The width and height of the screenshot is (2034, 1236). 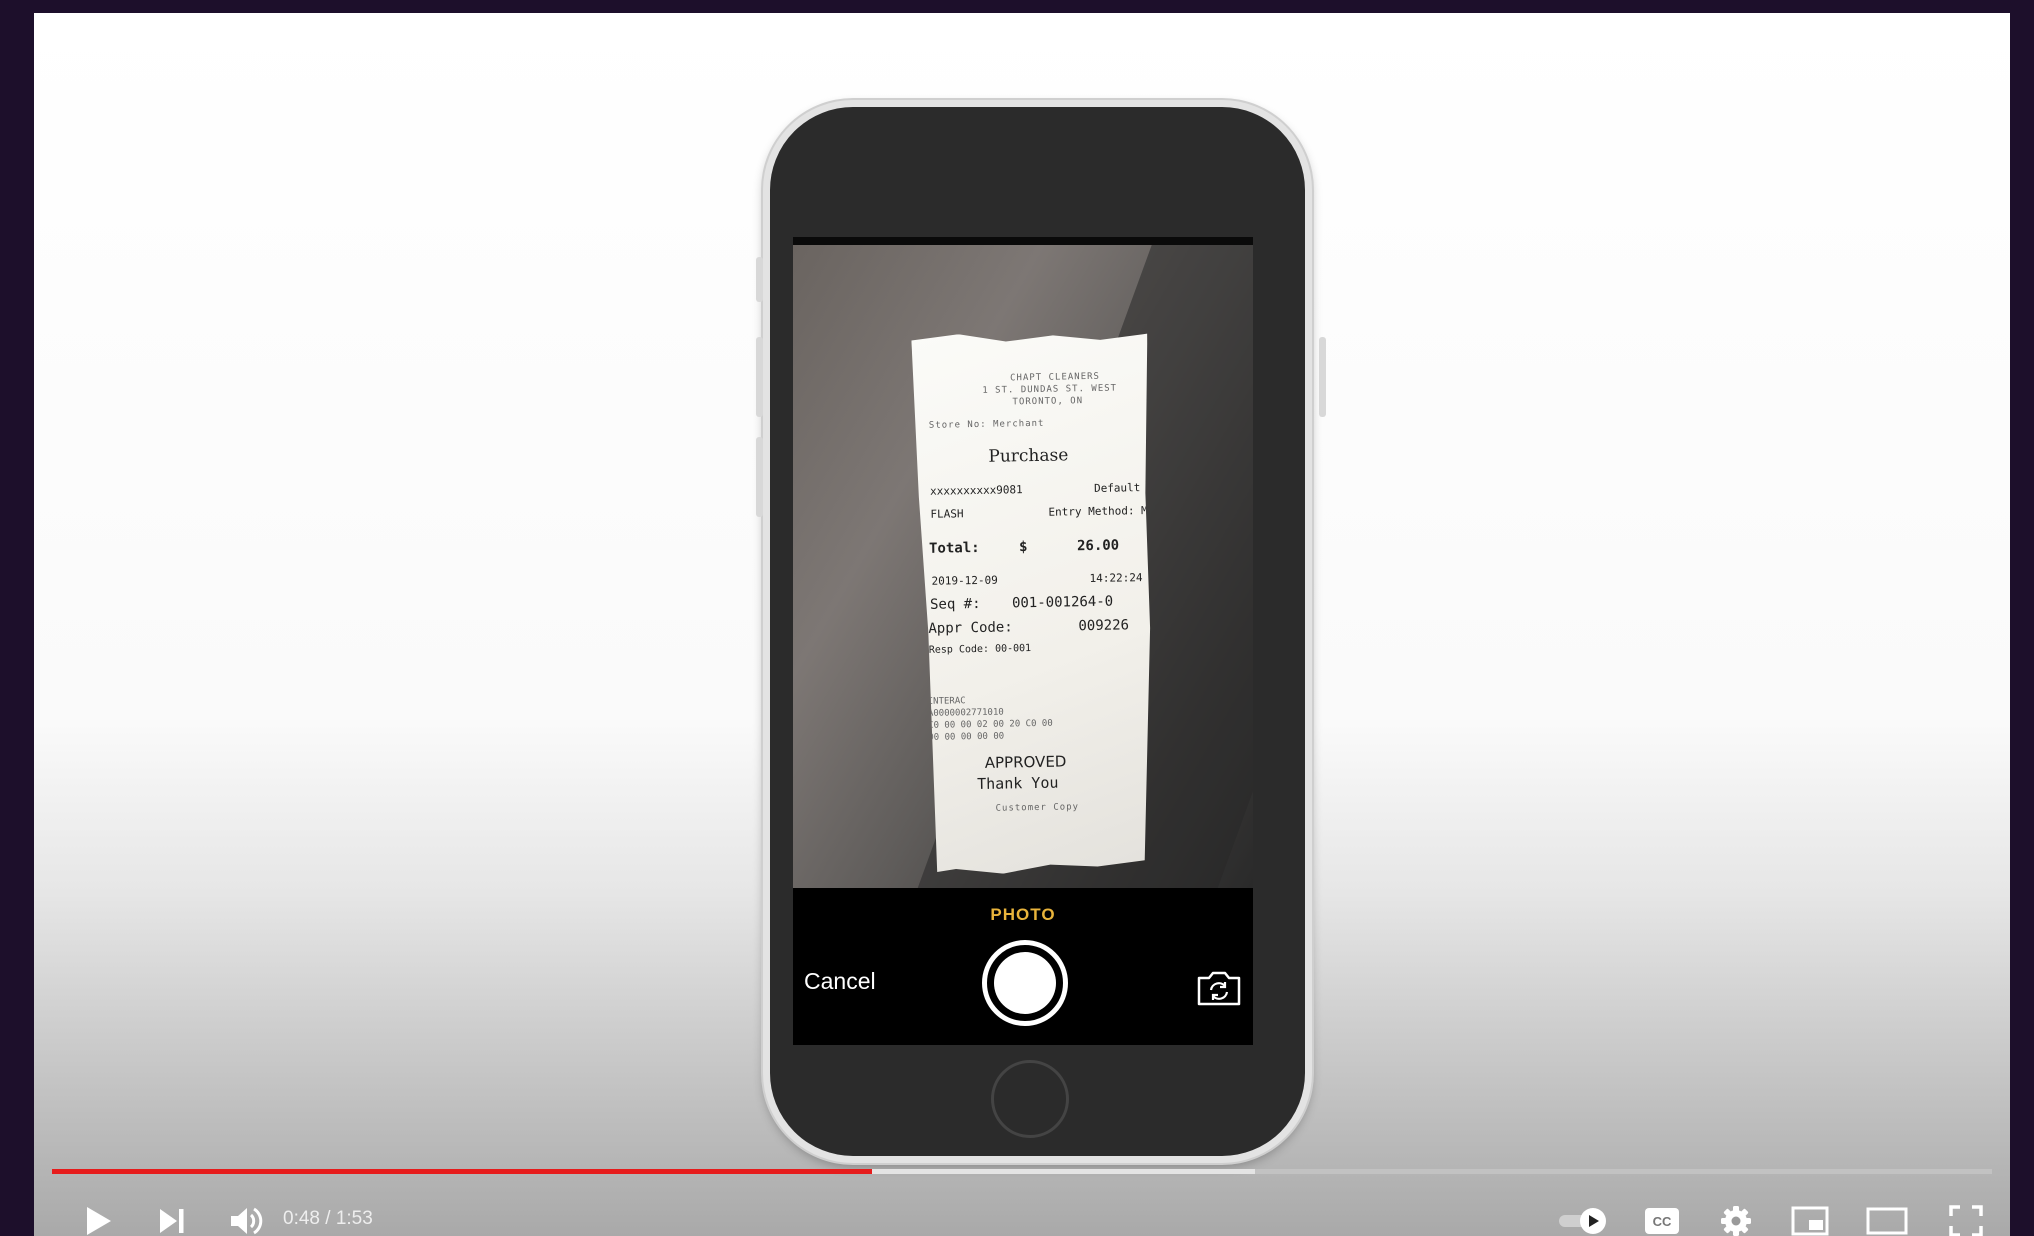 I want to click on receipt-account: Default, so click(x=1117, y=488).